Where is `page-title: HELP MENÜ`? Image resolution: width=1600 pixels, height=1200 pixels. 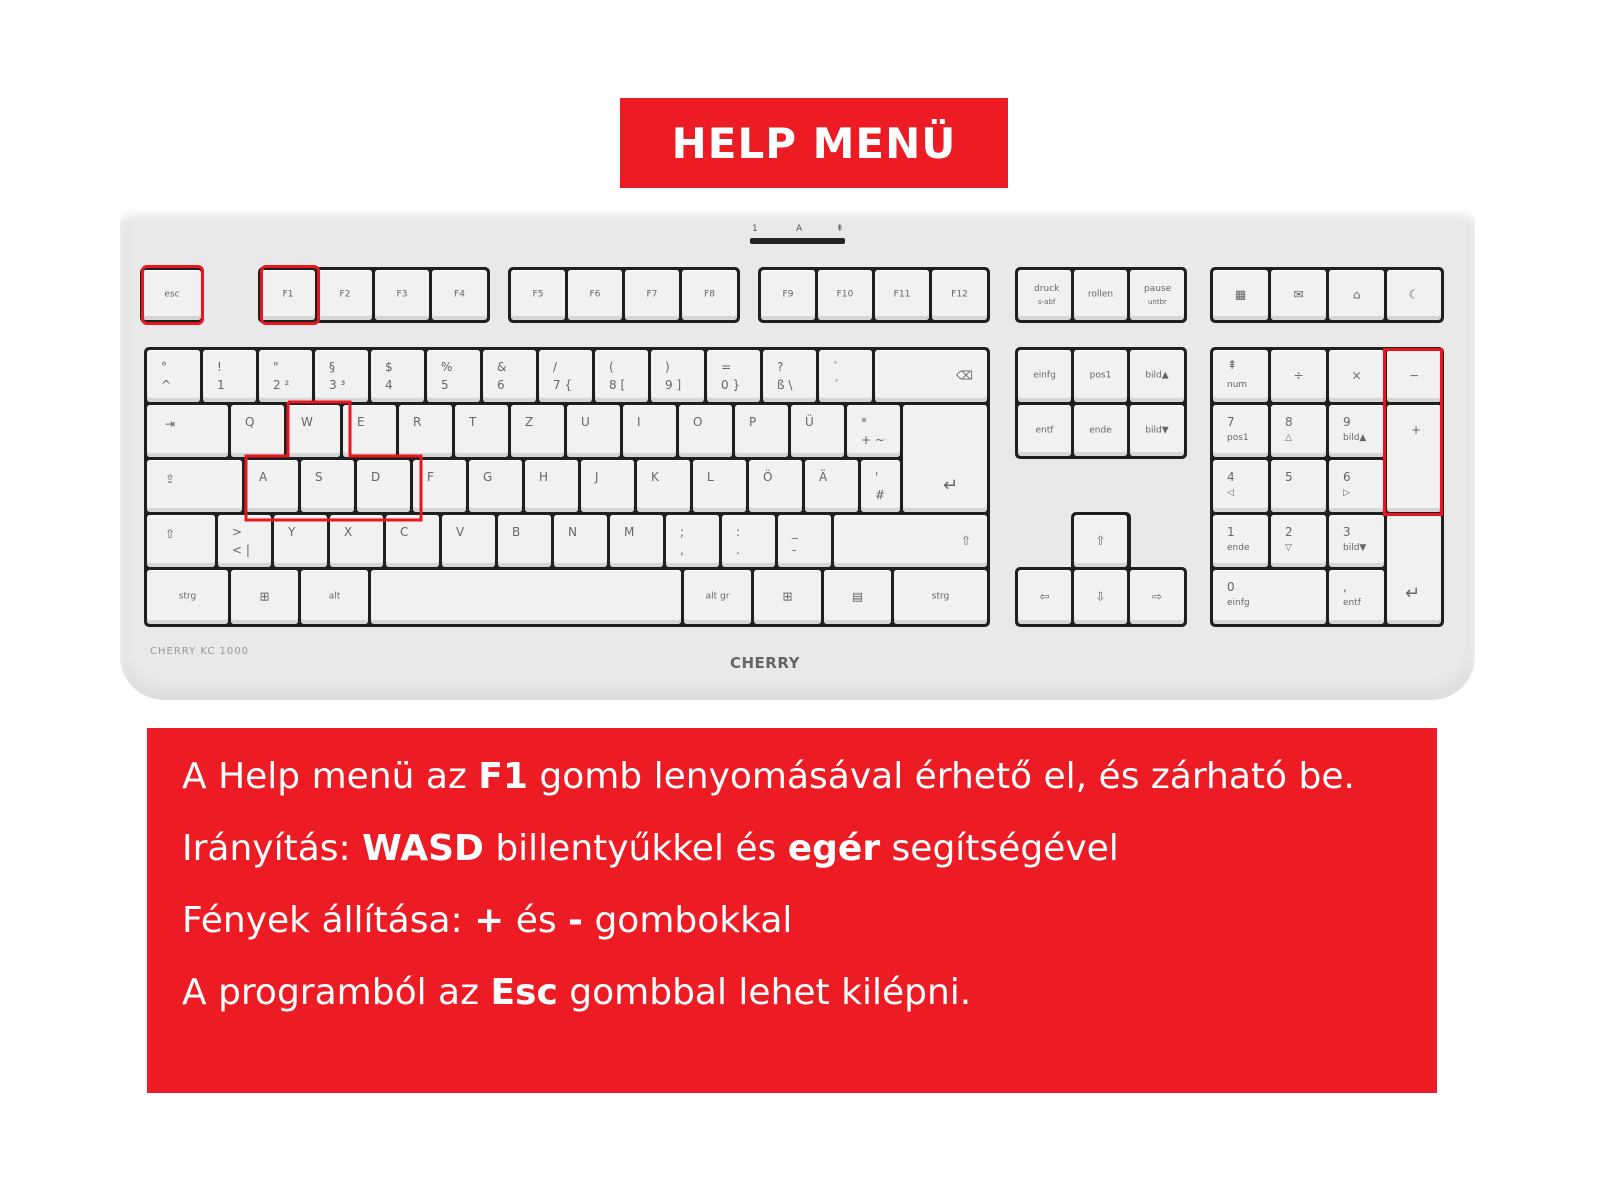 page-title: HELP MENÜ is located at coordinates (814, 143).